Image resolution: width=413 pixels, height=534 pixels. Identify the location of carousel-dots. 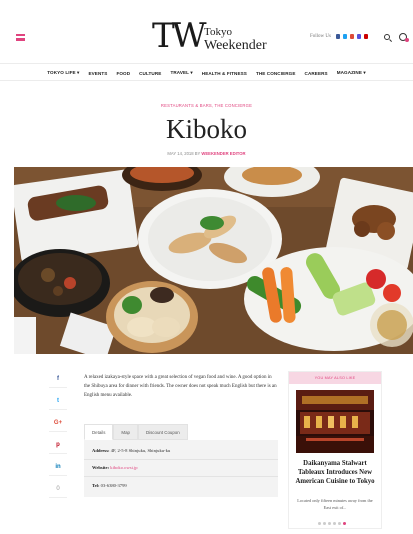
(332, 523).